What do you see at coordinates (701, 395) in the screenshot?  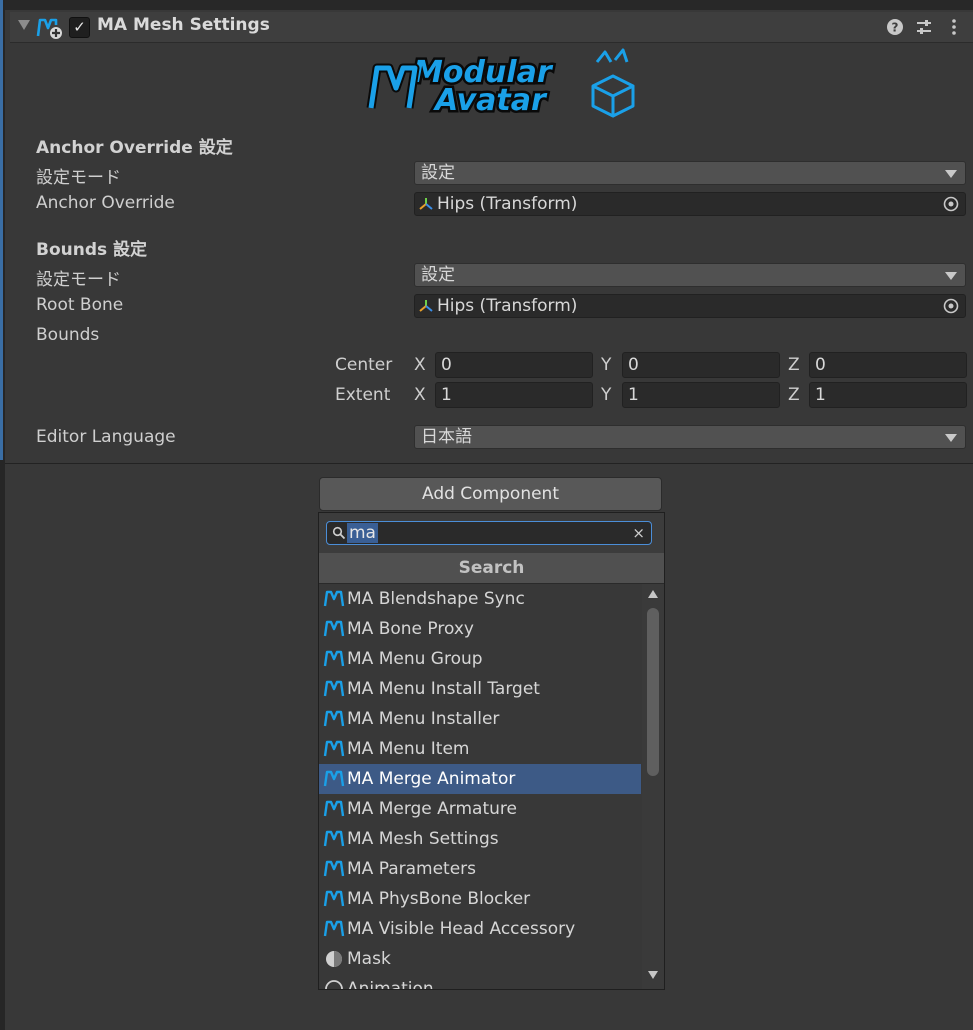 I see `extent-y-field: 1` at bounding box center [701, 395].